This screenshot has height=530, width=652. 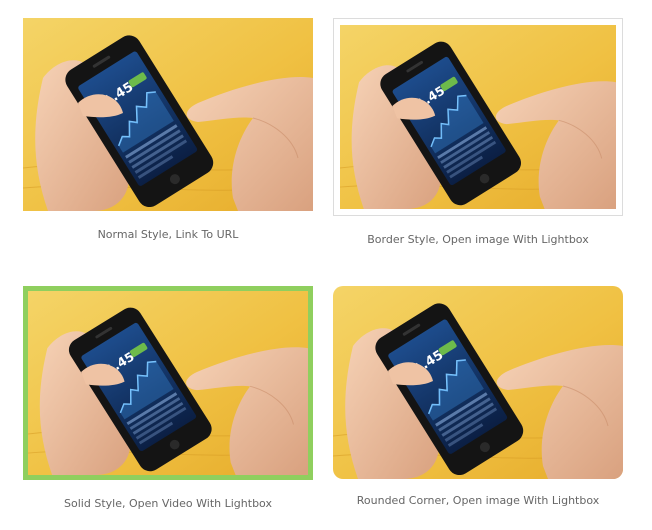 I want to click on caption-normal-style: Normal Style, Link To URL, so click(x=168, y=234).